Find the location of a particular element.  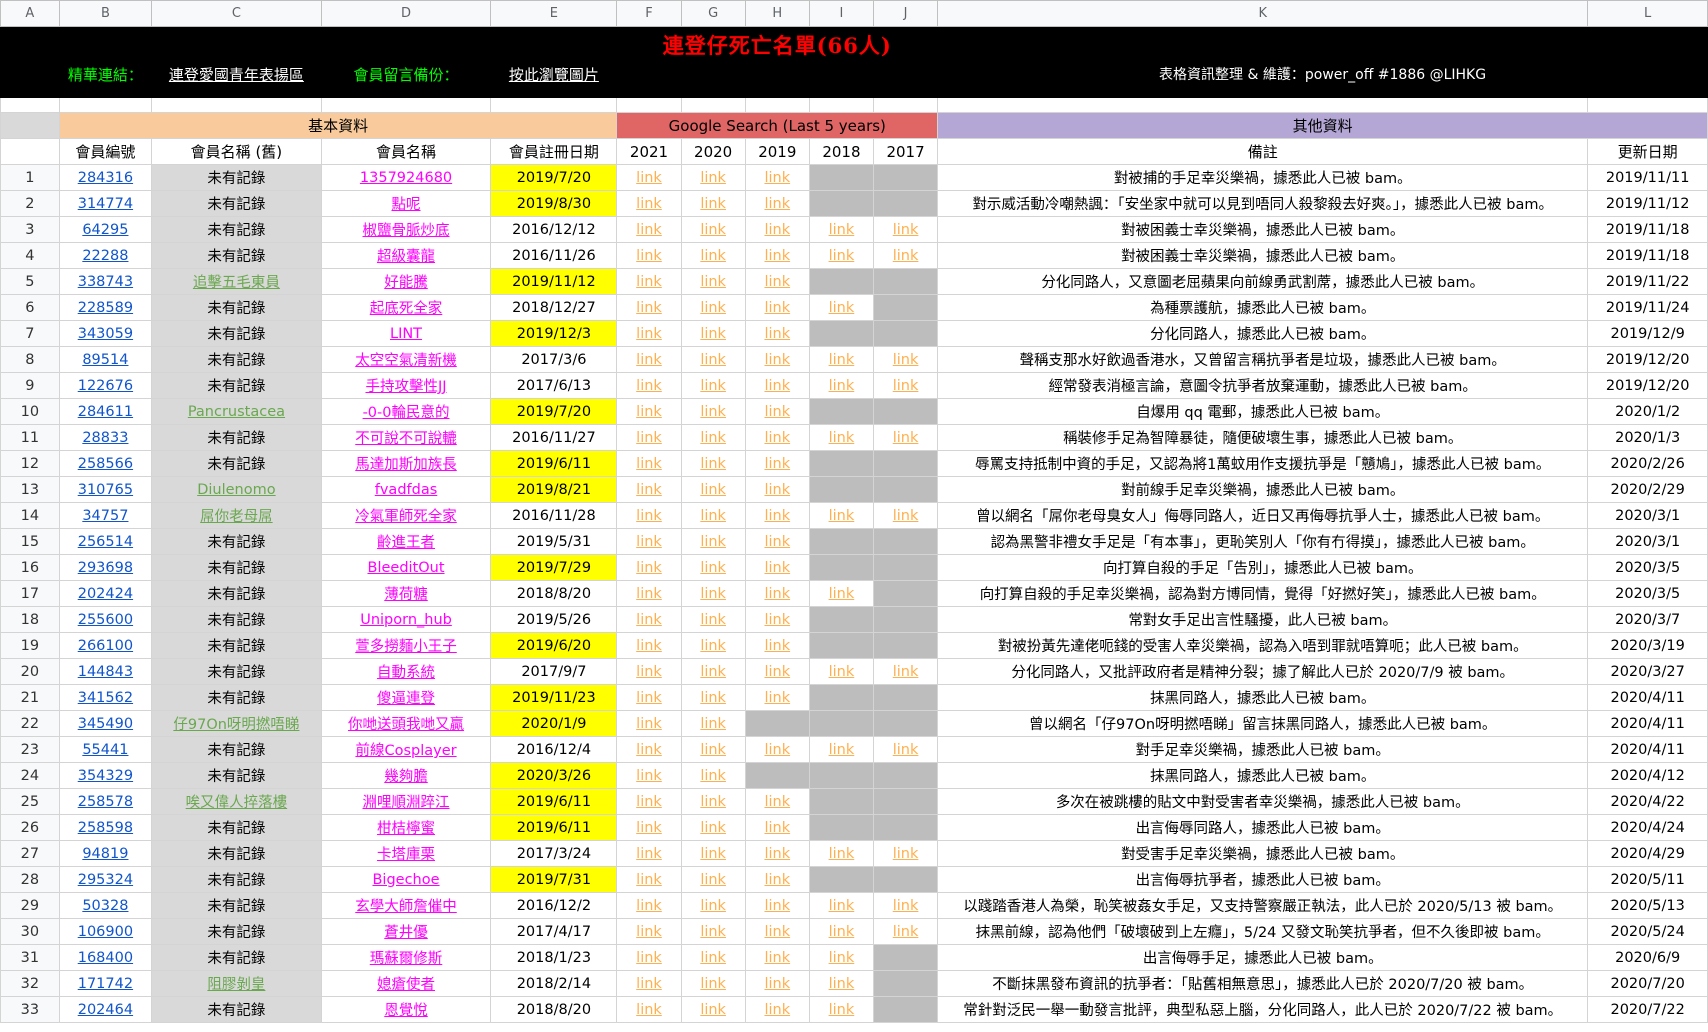

row-number: 20 is located at coordinates (30, 671).